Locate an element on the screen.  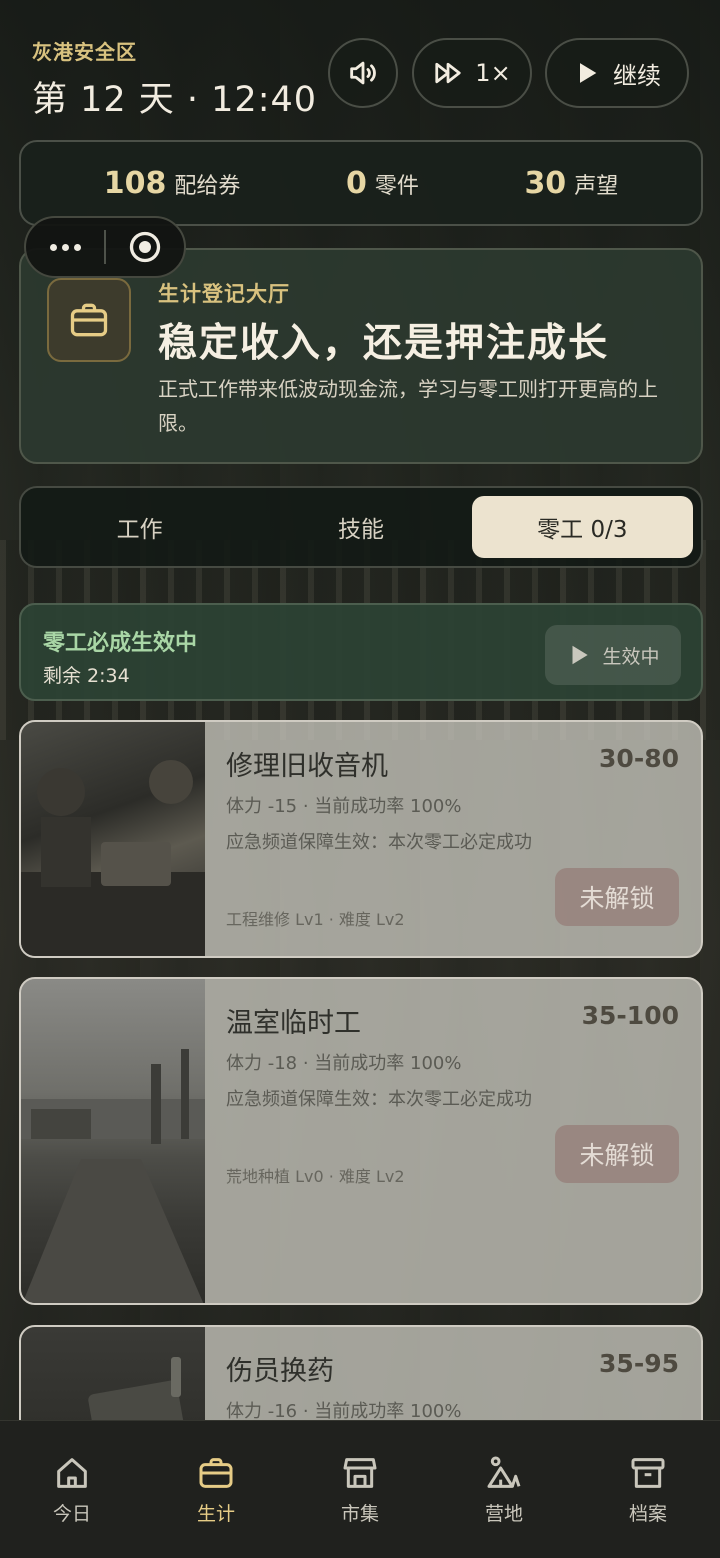
bottom-nav: 今日 生计 市集 营地 档案 is located at coordinates (360, 1489).